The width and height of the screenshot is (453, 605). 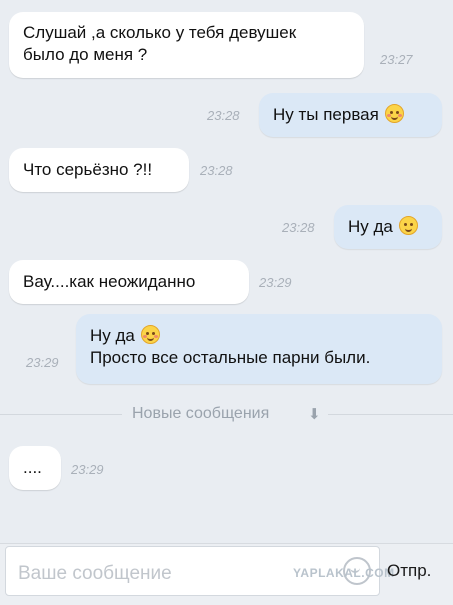 I want to click on message-composer: Ваше сообщение YAPLAKAL.COM Отпр., so click(x=226, y=574).